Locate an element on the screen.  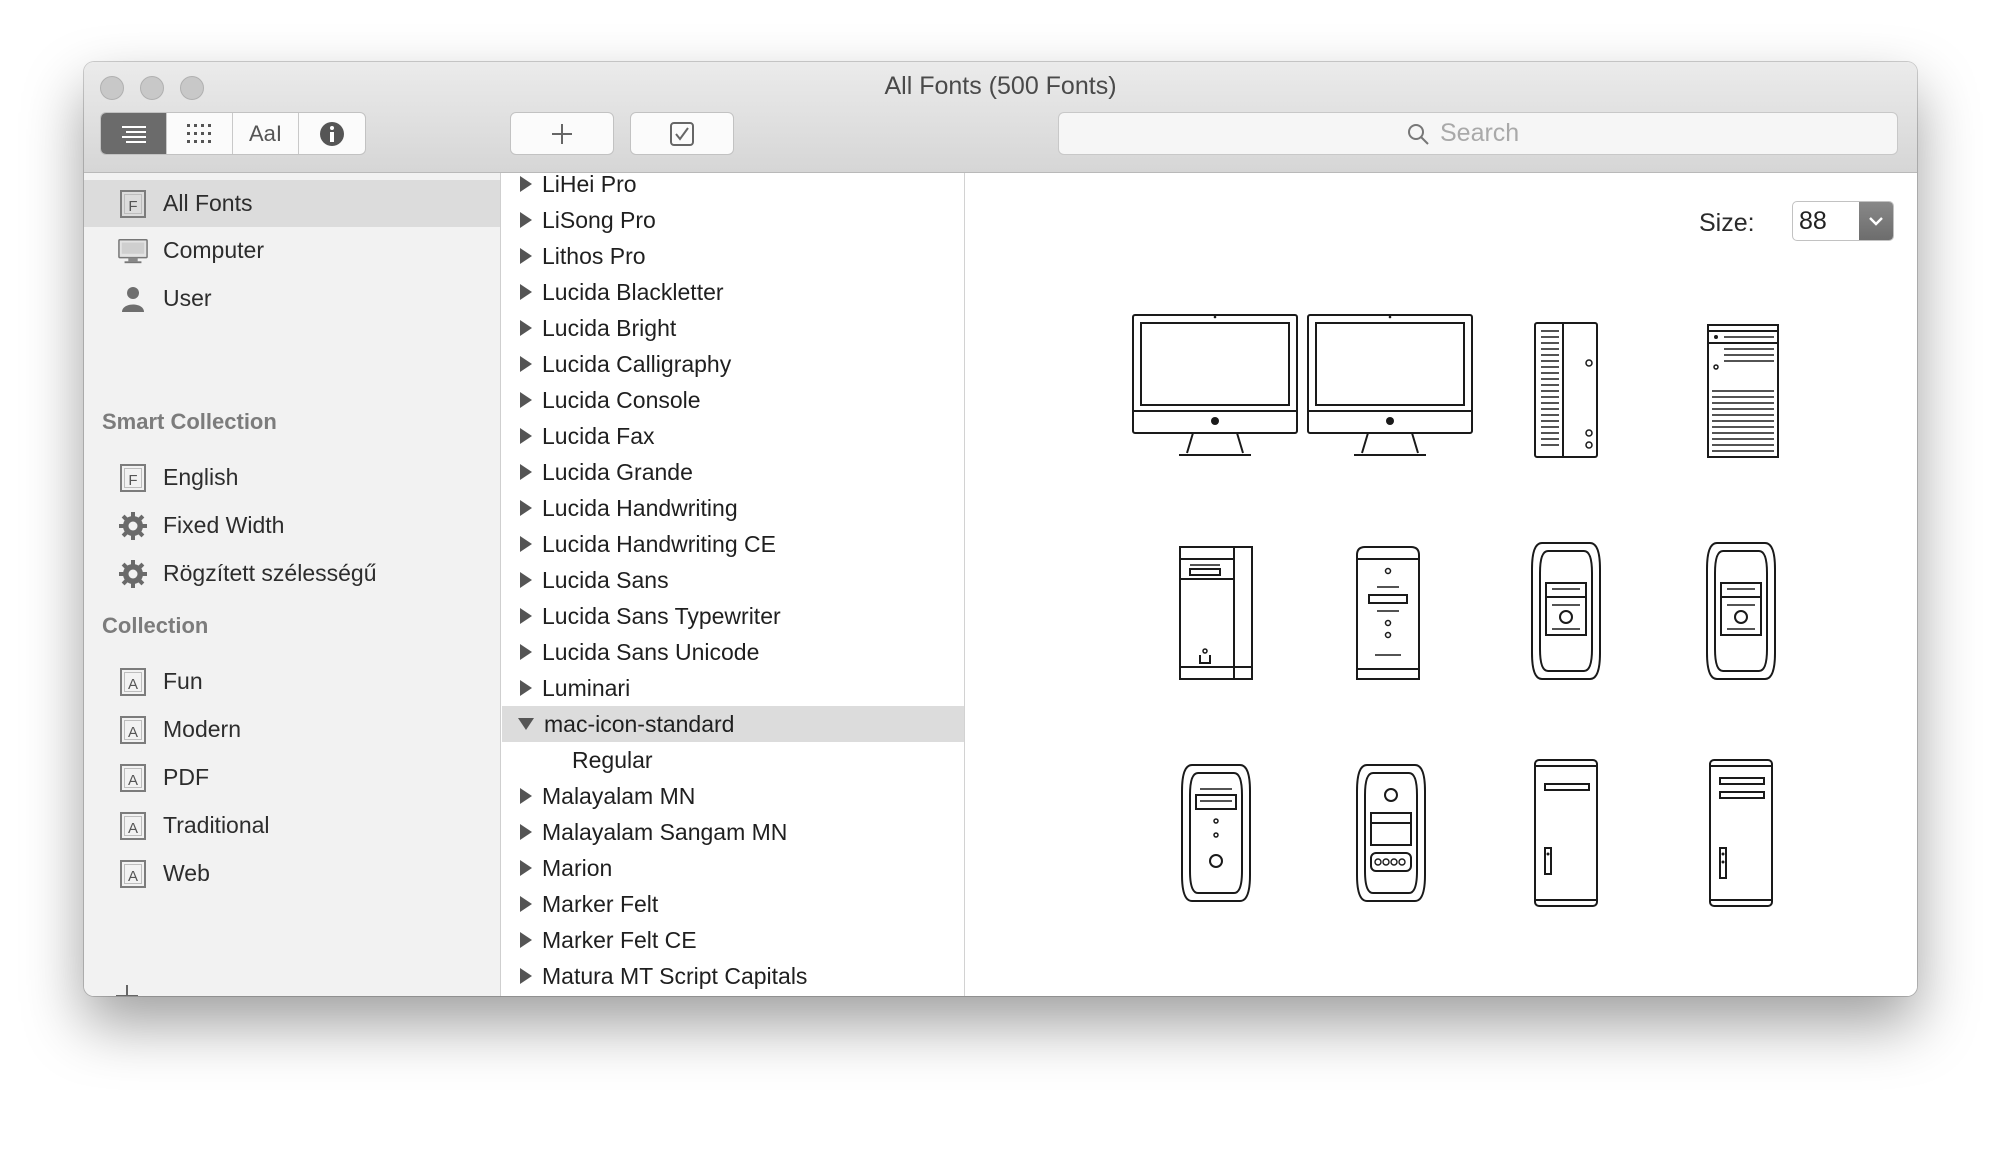
sidebar-item-computer: Computer is located at coordinates (292, 250).